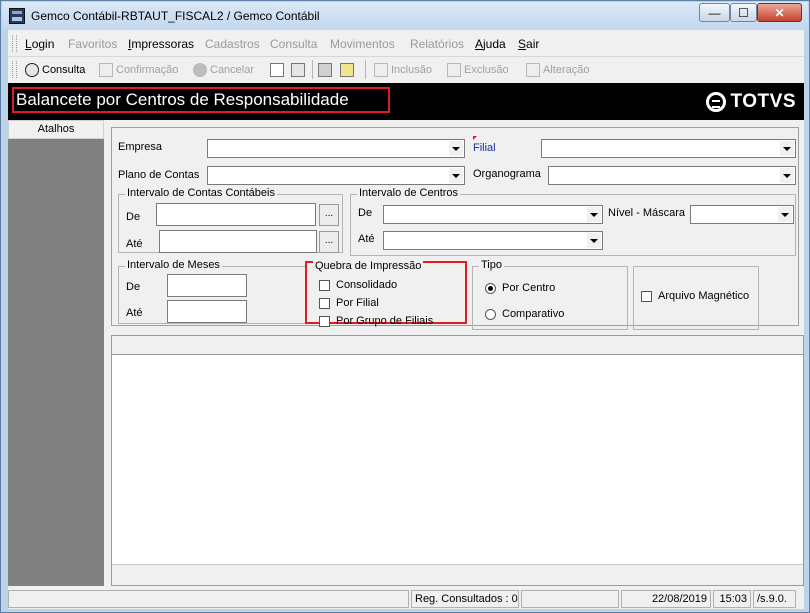  What do you see at coordinates (147, 70) in the screenshot?
I see `confirmacao-label: Confirmação` at bounding box center [147, 70].